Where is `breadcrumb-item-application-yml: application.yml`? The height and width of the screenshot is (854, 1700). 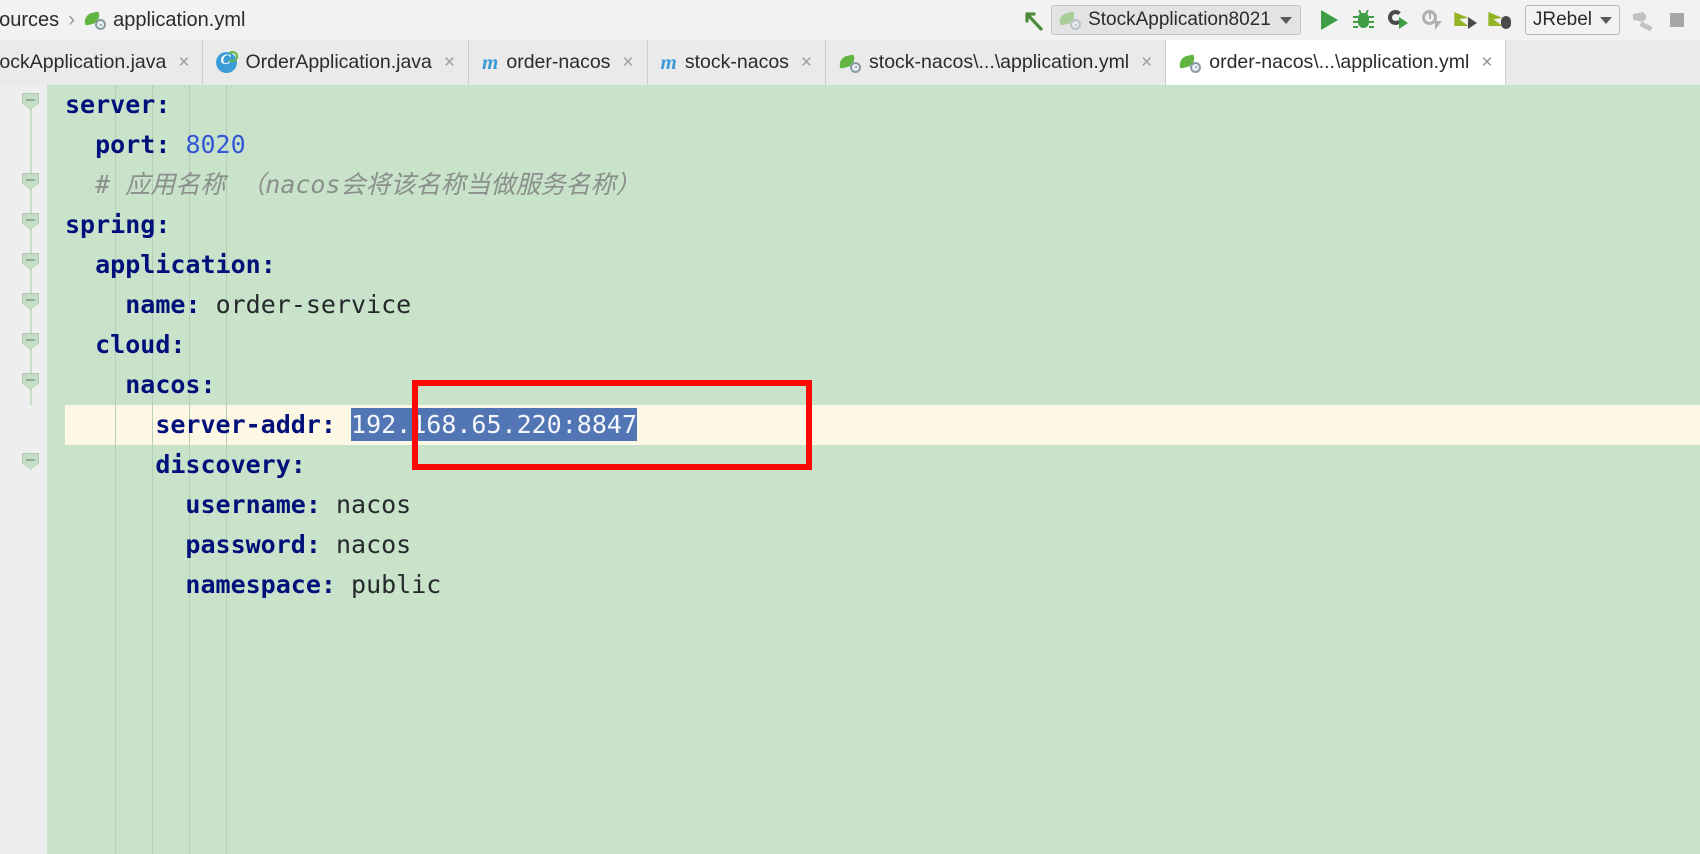 breadcrumb-item-application-yml: application.yml is located at coordinates (164, 20).